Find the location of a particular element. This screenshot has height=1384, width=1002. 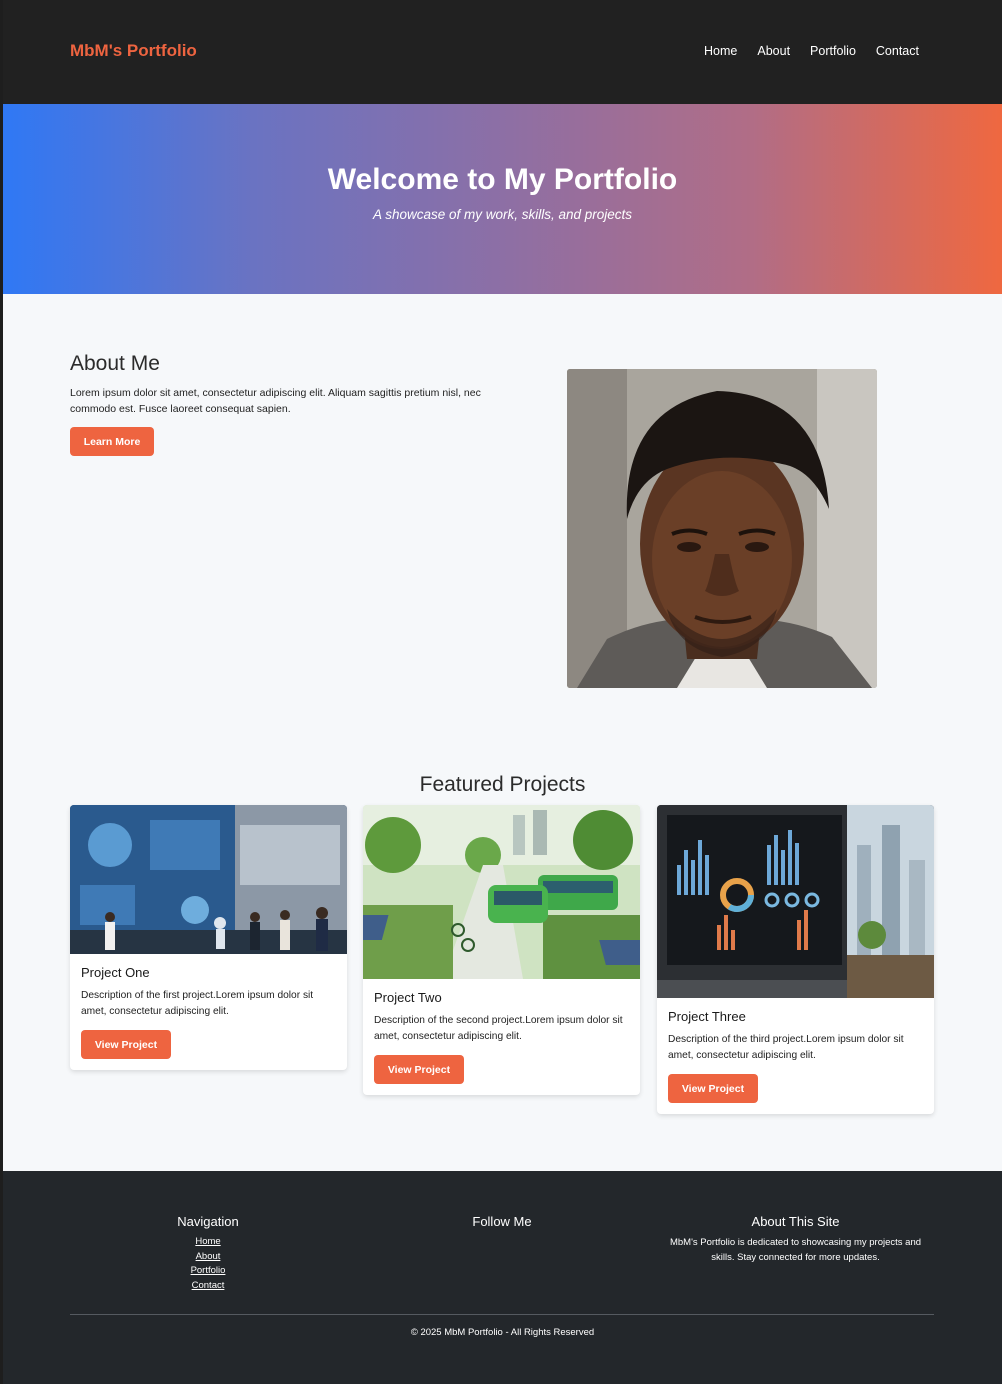

learn-more-button: Learn More is located at coordinates (112, 441).